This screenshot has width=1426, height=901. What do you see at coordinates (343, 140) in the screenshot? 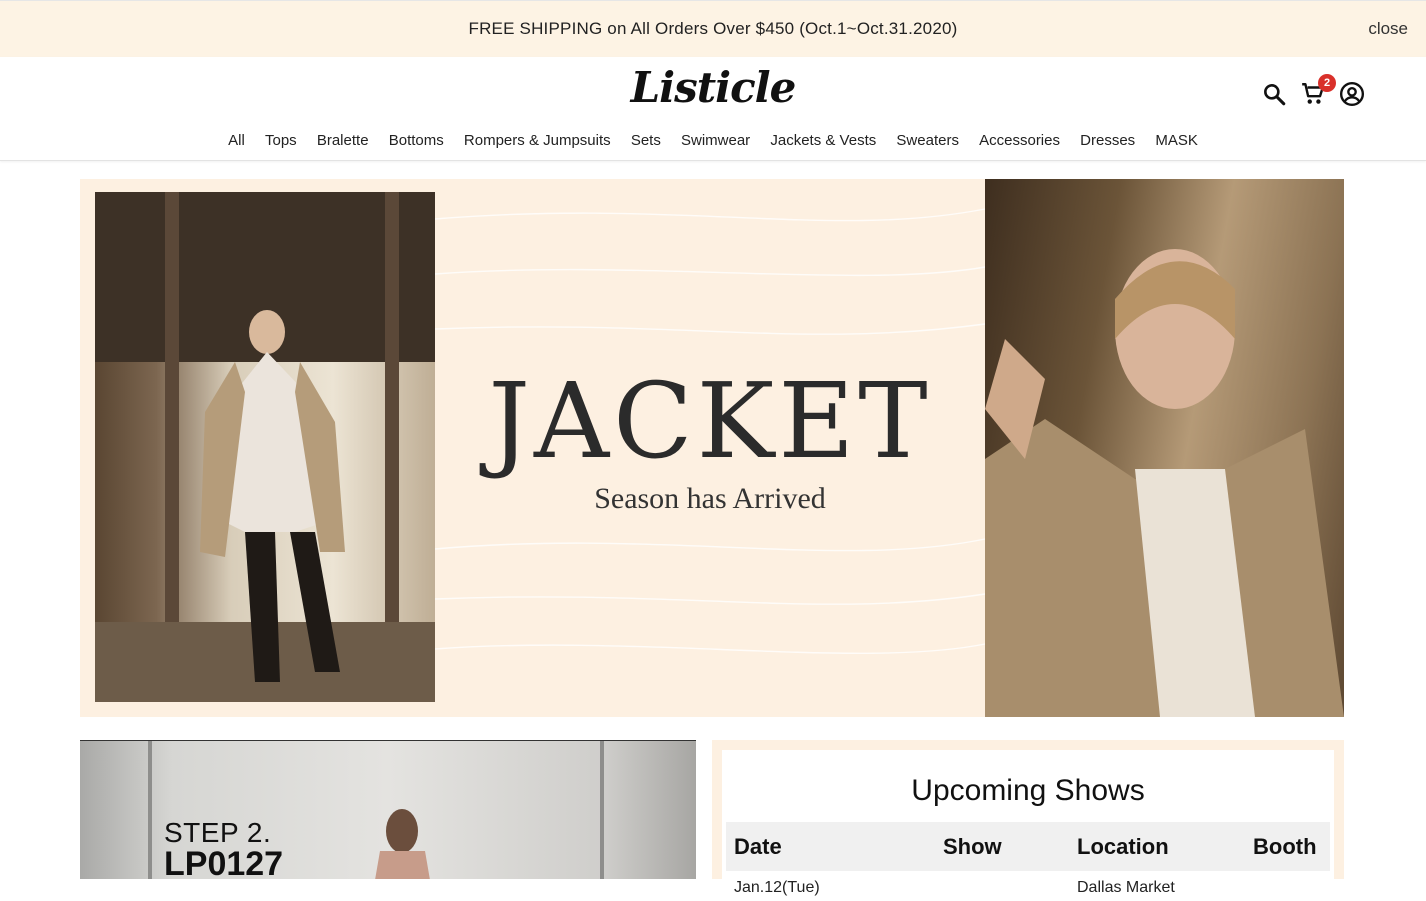
I see `nav-item-bralette: Bralette` at bounding box center [343, 140].